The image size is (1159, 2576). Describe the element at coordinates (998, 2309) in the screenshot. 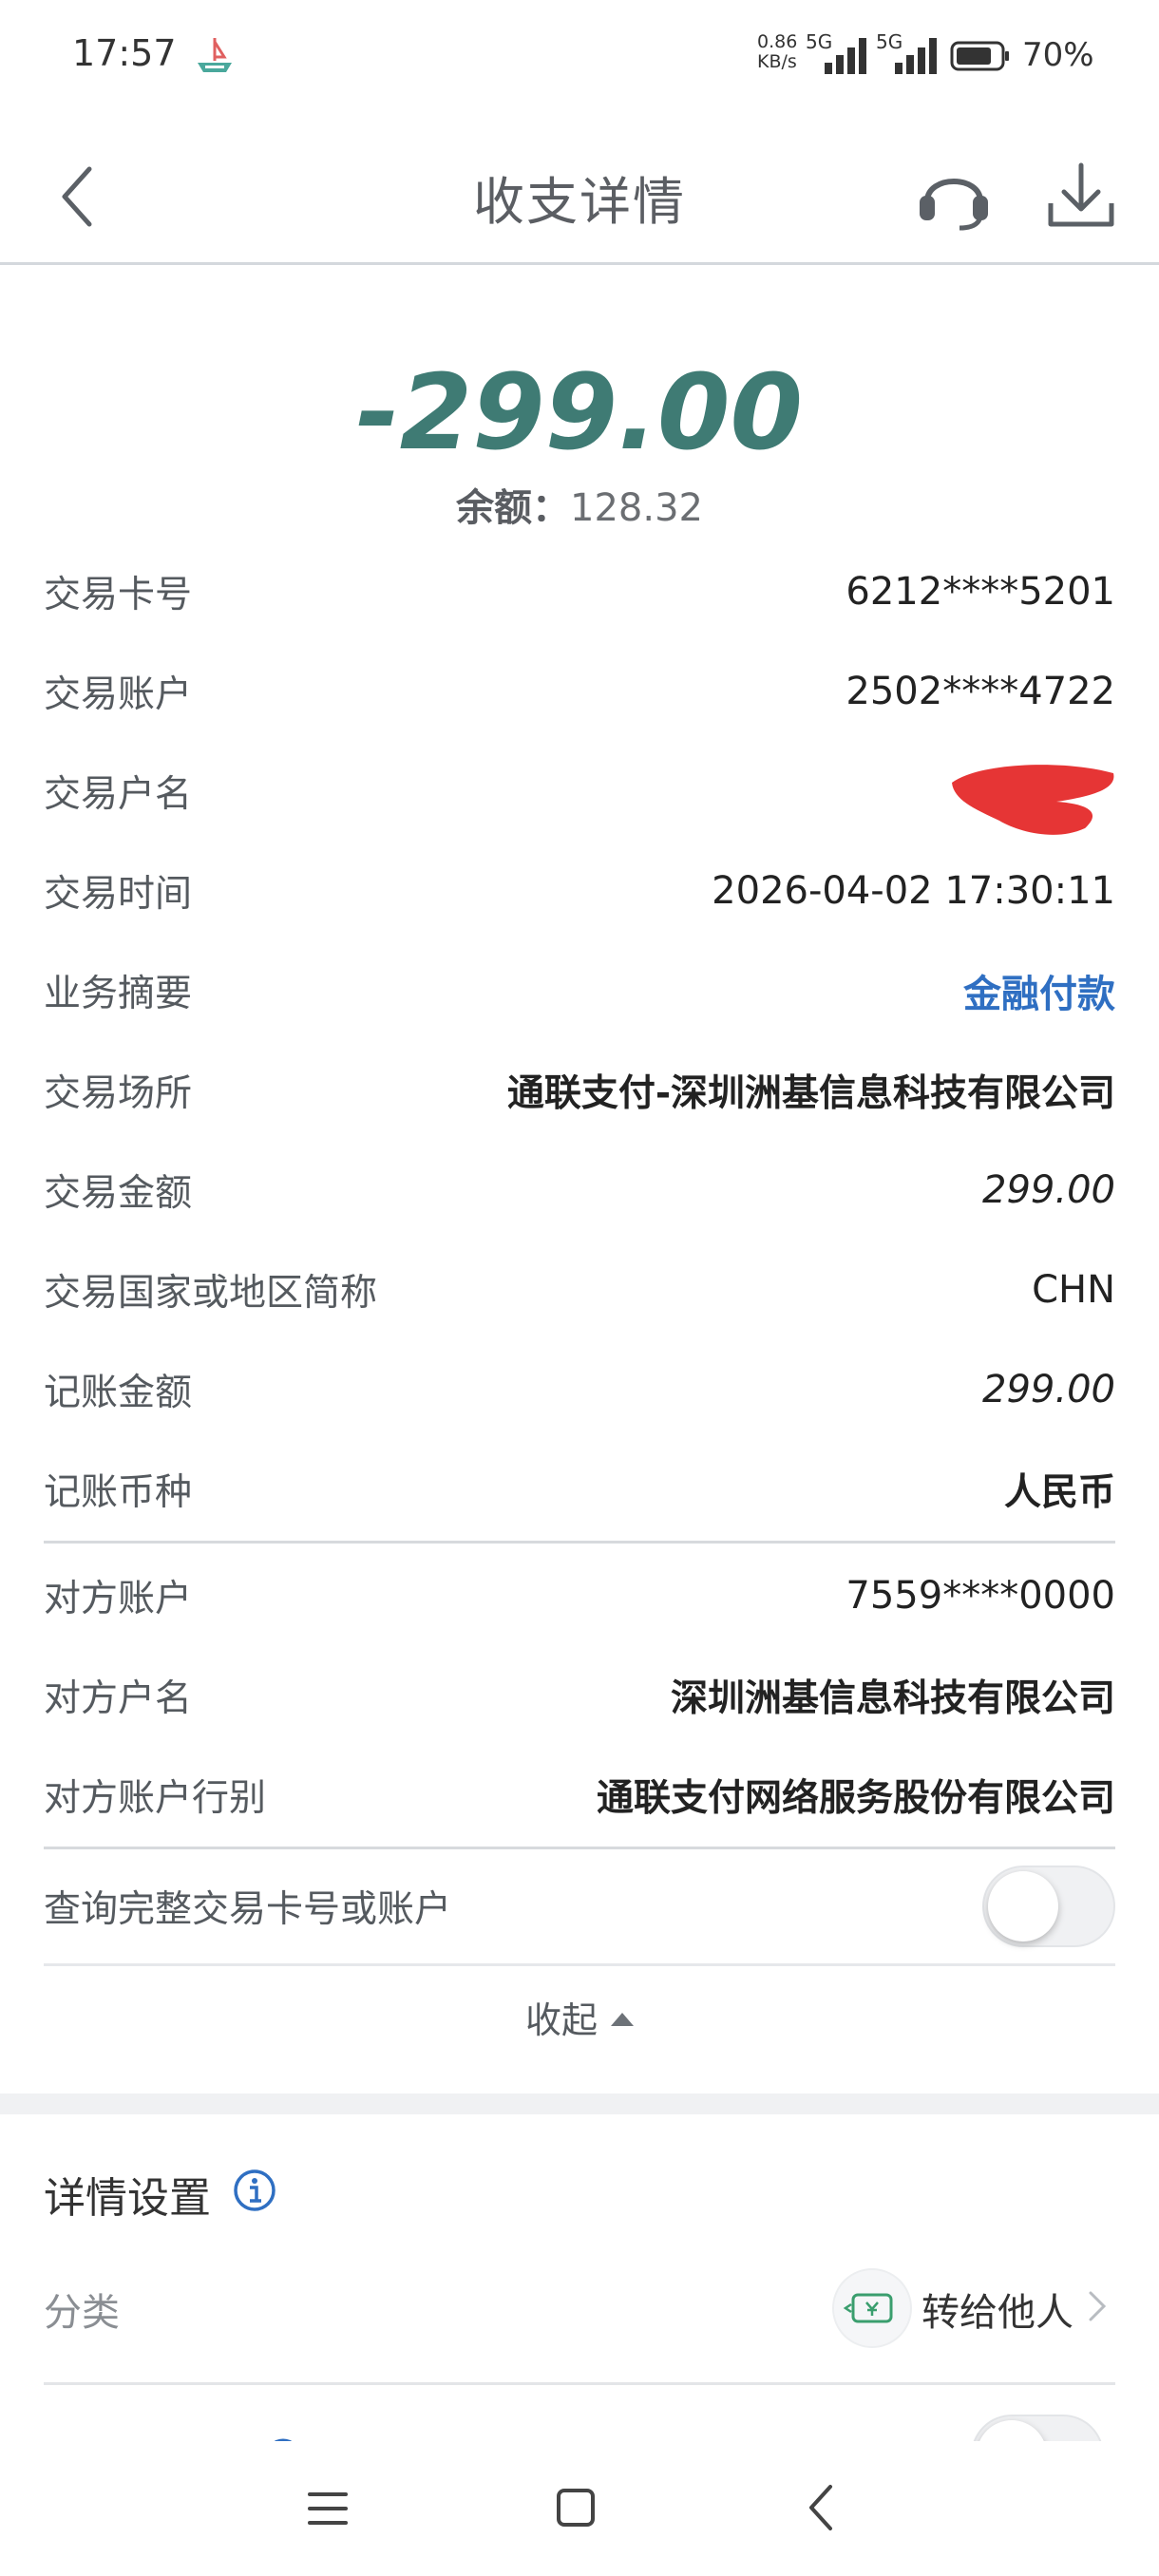

I see `category-value: 转给他人` at that location.